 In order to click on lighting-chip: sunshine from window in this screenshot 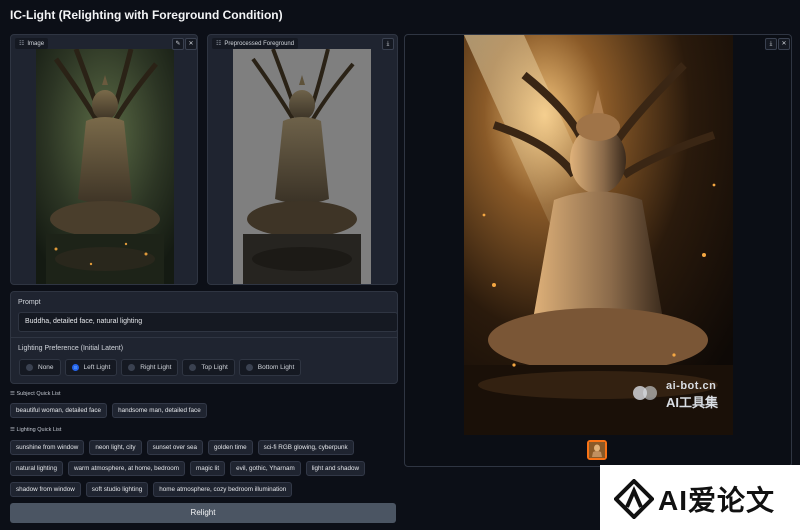, I will do `click(47, 447)`.